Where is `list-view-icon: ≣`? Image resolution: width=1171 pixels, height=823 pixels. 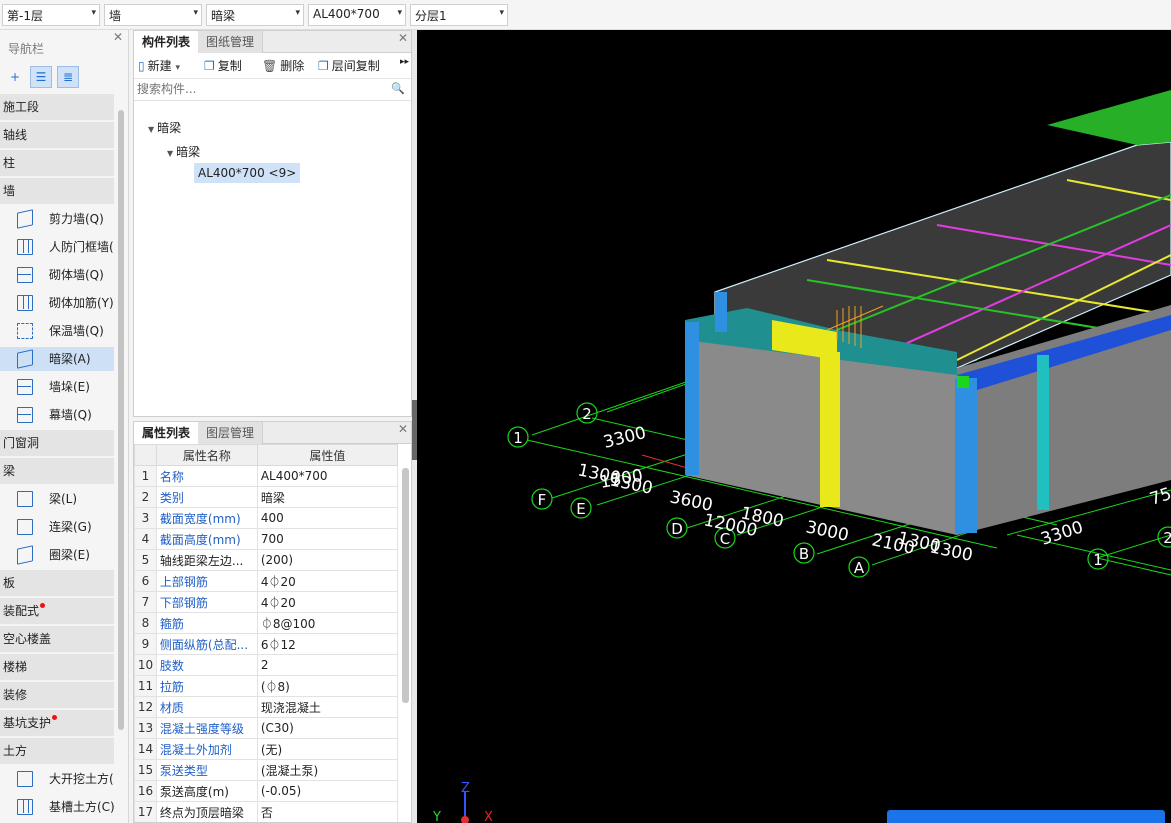 list-view-icon: ≣ is located at coordinates (68, 77).